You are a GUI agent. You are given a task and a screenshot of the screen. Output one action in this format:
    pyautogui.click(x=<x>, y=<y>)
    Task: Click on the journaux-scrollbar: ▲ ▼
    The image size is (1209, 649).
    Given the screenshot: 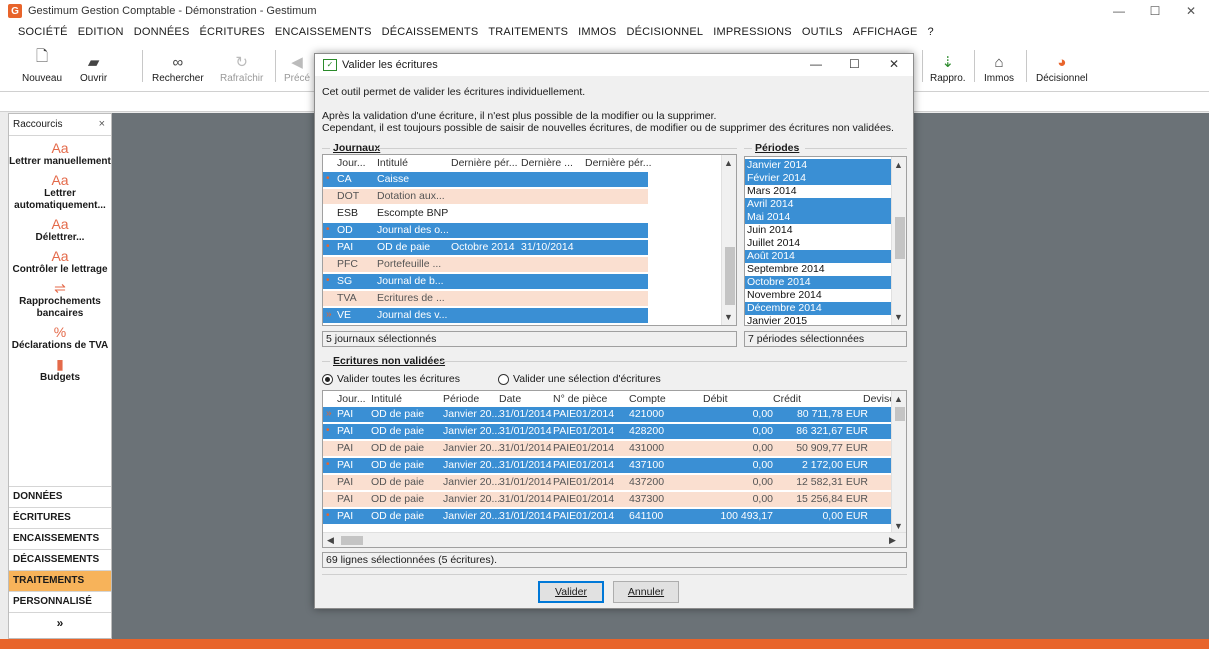 What is the action you would take?
    pyautogui.click(x=728, y=240)
    